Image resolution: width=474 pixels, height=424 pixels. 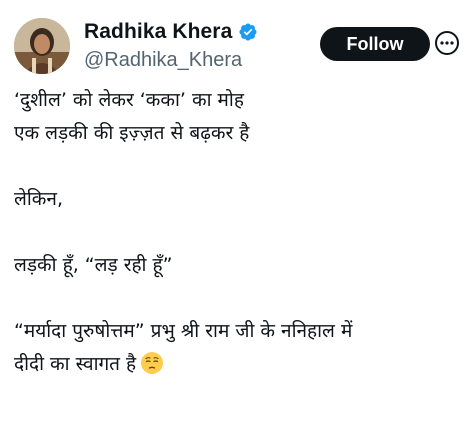 What do you see at coordinates (129, 100) in the screenshot?
I see `tweet-line: ‘दुशील’ को लेकर ‘कका’ का मोह` at bounding box center [129, 100].